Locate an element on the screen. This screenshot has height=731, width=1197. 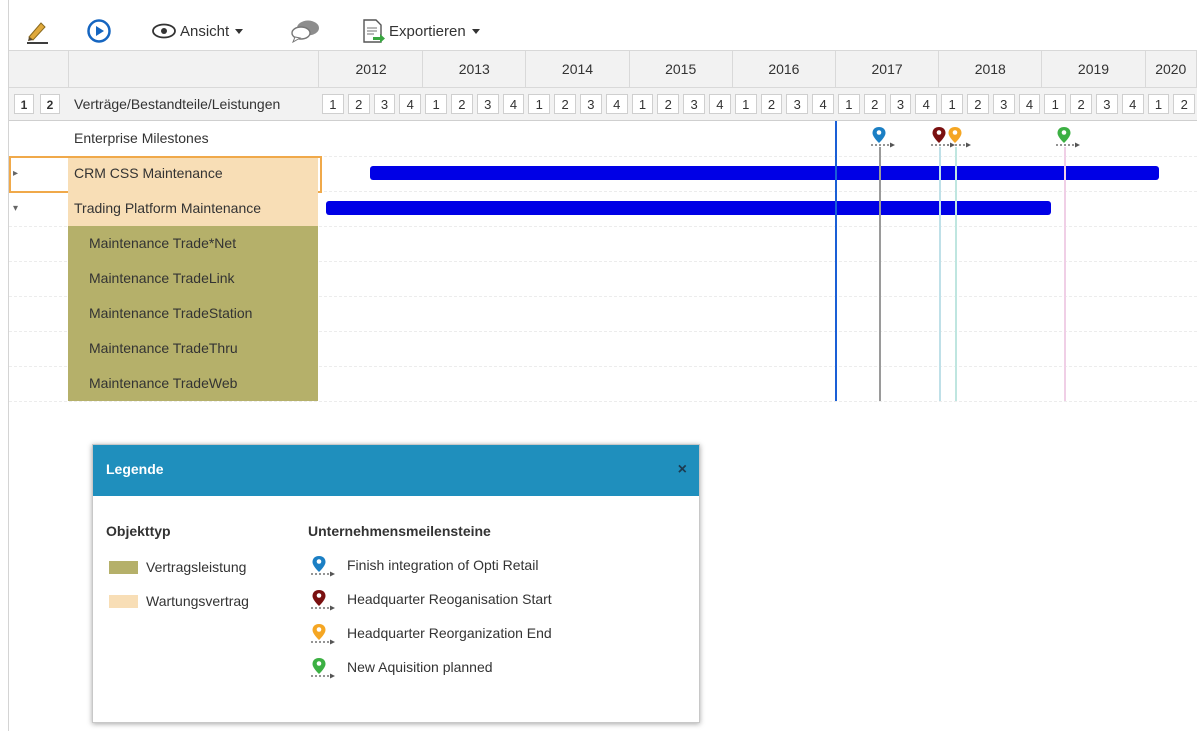
column-header-contracts: Verträge/Bestandteile/Leistungen is located at coordinates (177, 104).